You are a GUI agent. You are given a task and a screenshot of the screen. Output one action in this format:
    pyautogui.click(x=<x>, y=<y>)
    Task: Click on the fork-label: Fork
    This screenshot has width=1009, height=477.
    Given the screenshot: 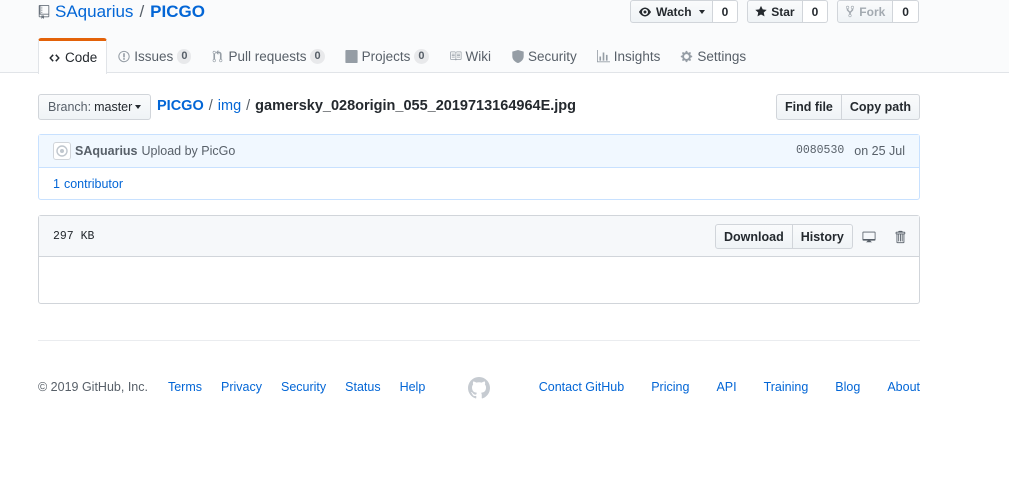 What is the action you would take?
    pyautogui.click(x=872, y=11)
    